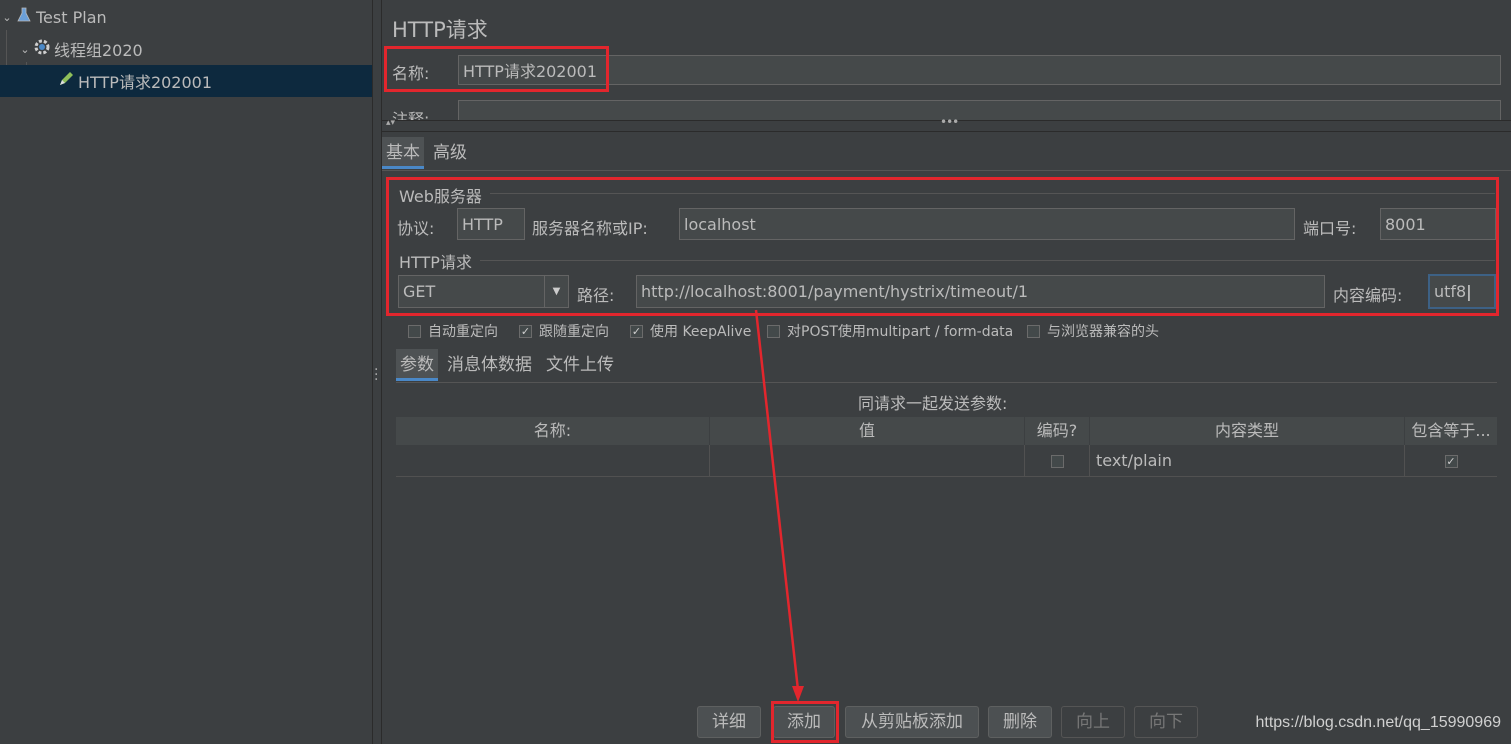 The width and height of the screenshot is (1511, 744). Describe the element at coordinates (1378, 722) in the screenshot. I see `watermark: https://blog.csdn.net/qq_15990969` at that location.